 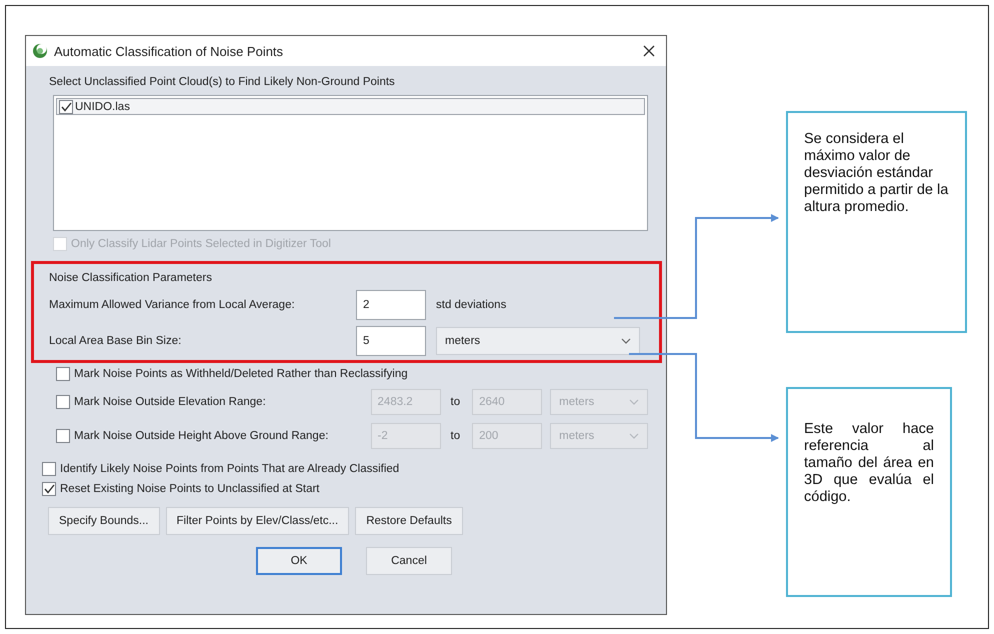 What do you see at coordinates (299, 561) in the screenshot?
I see `ok-button: OK` at bounding box center [299, 561].